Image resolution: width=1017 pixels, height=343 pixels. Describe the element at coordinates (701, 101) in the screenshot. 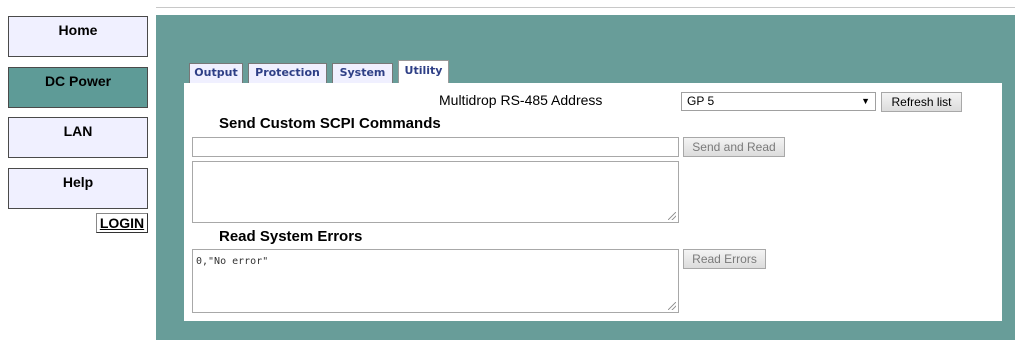

I see `multidrop-selected-value: GP 5` at that location.